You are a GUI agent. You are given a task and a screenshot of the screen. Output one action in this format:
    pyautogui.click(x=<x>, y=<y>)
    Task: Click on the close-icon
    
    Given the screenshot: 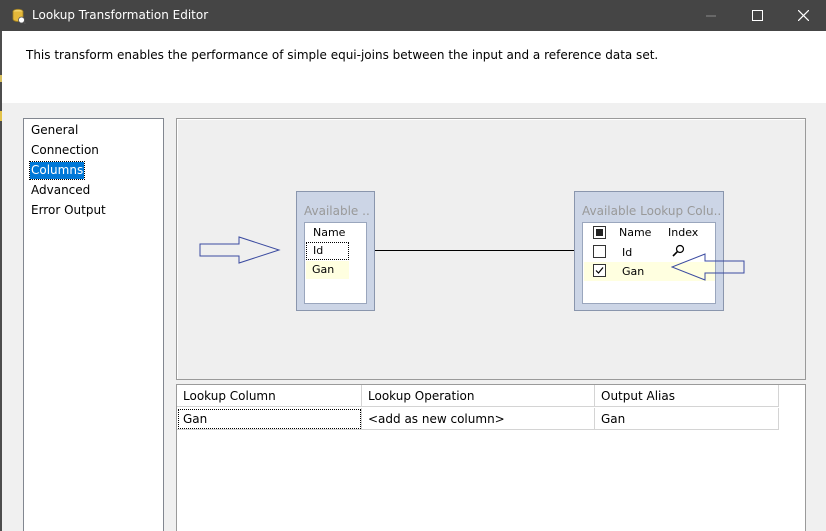 What is the action you would take?
    pyautogui.click(x=803, y=15)
    